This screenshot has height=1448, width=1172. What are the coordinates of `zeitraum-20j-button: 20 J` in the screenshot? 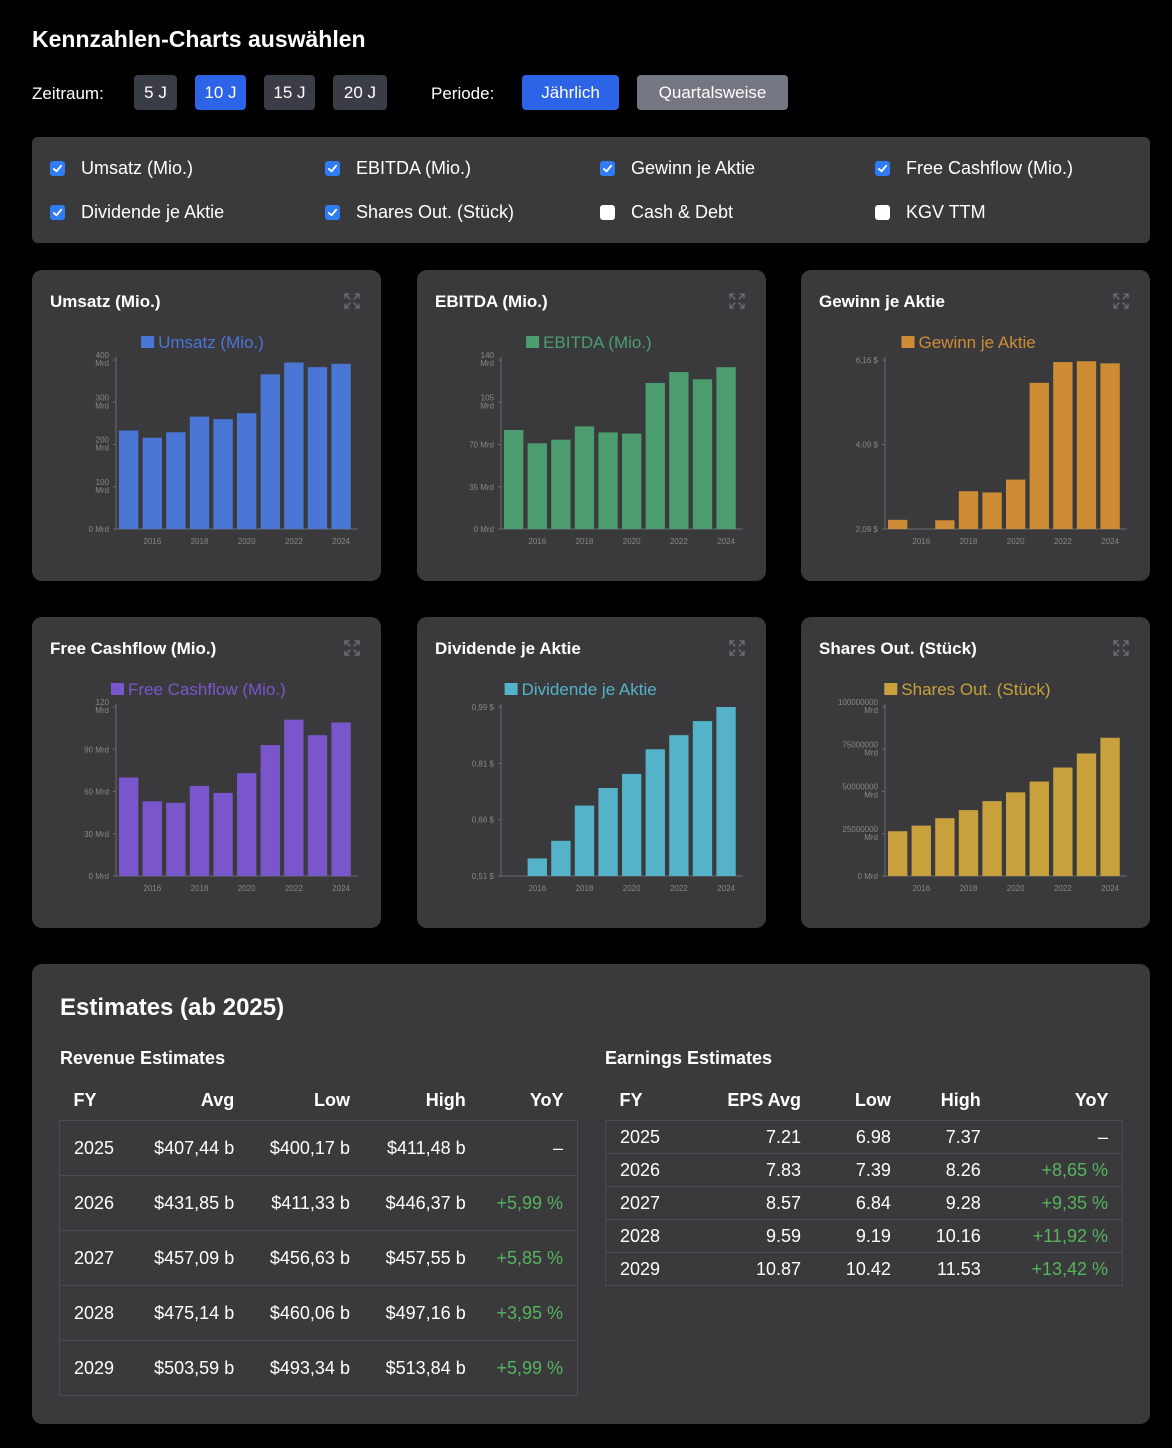 It's located at (360, 92).